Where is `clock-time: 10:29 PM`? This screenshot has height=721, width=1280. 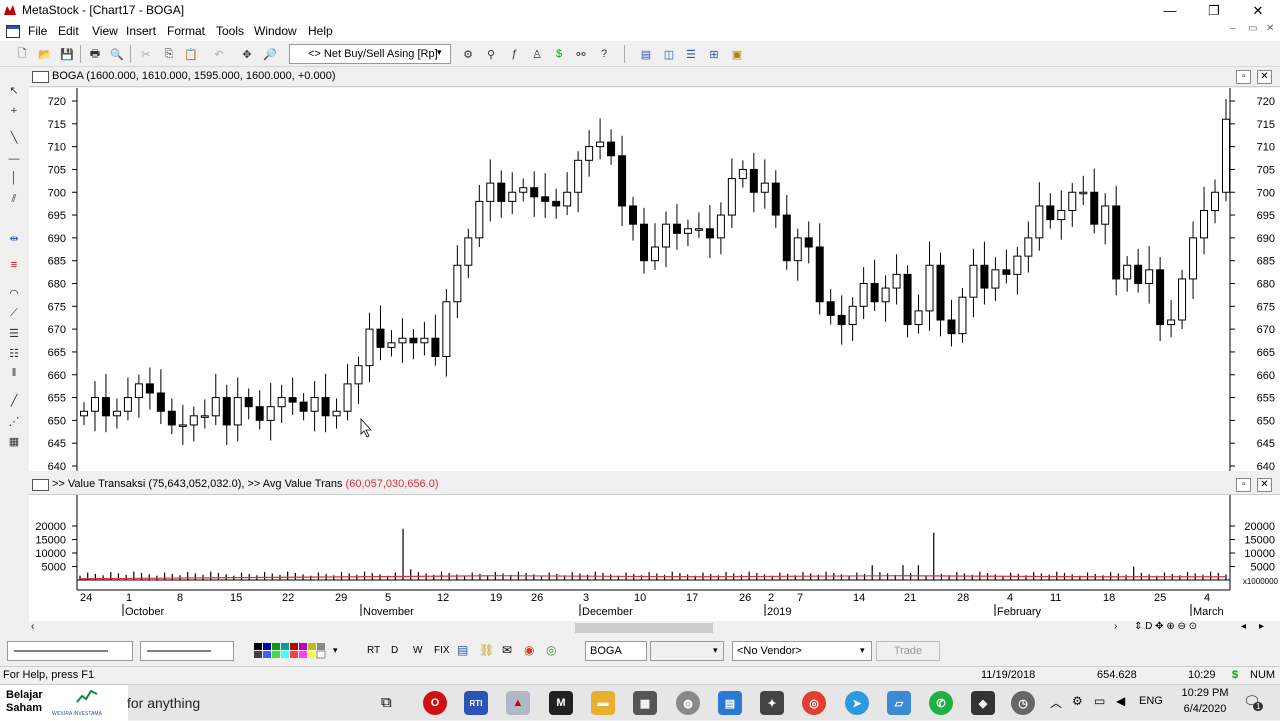 clock-time: 10:29 PM is located at coordinates (1205, 693).